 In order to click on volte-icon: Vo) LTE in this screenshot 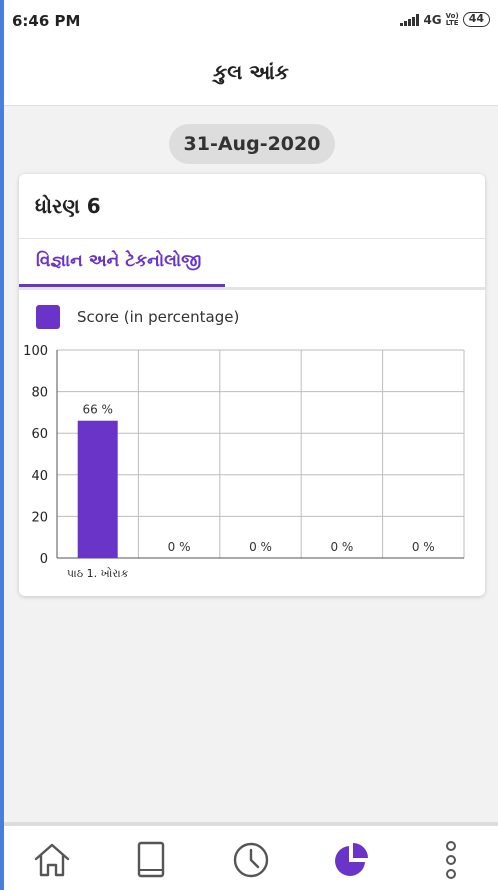, I will do `click(452, 19)`.